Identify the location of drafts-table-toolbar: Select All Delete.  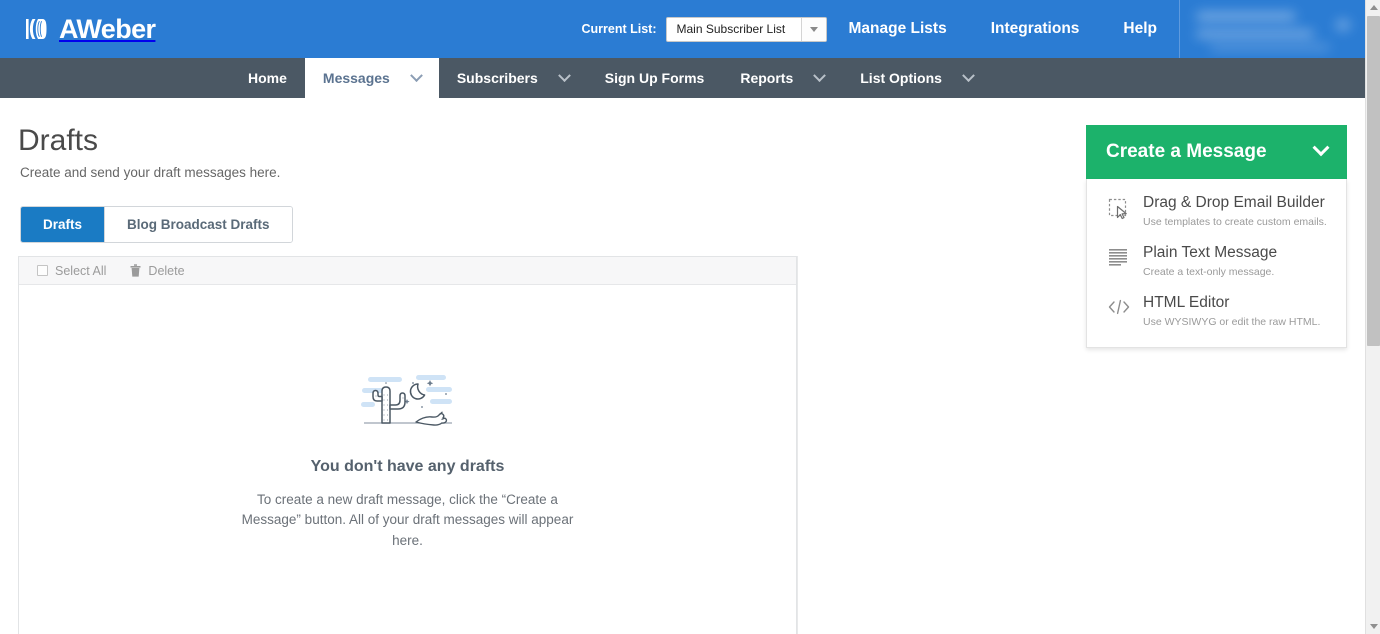
(407, 271).